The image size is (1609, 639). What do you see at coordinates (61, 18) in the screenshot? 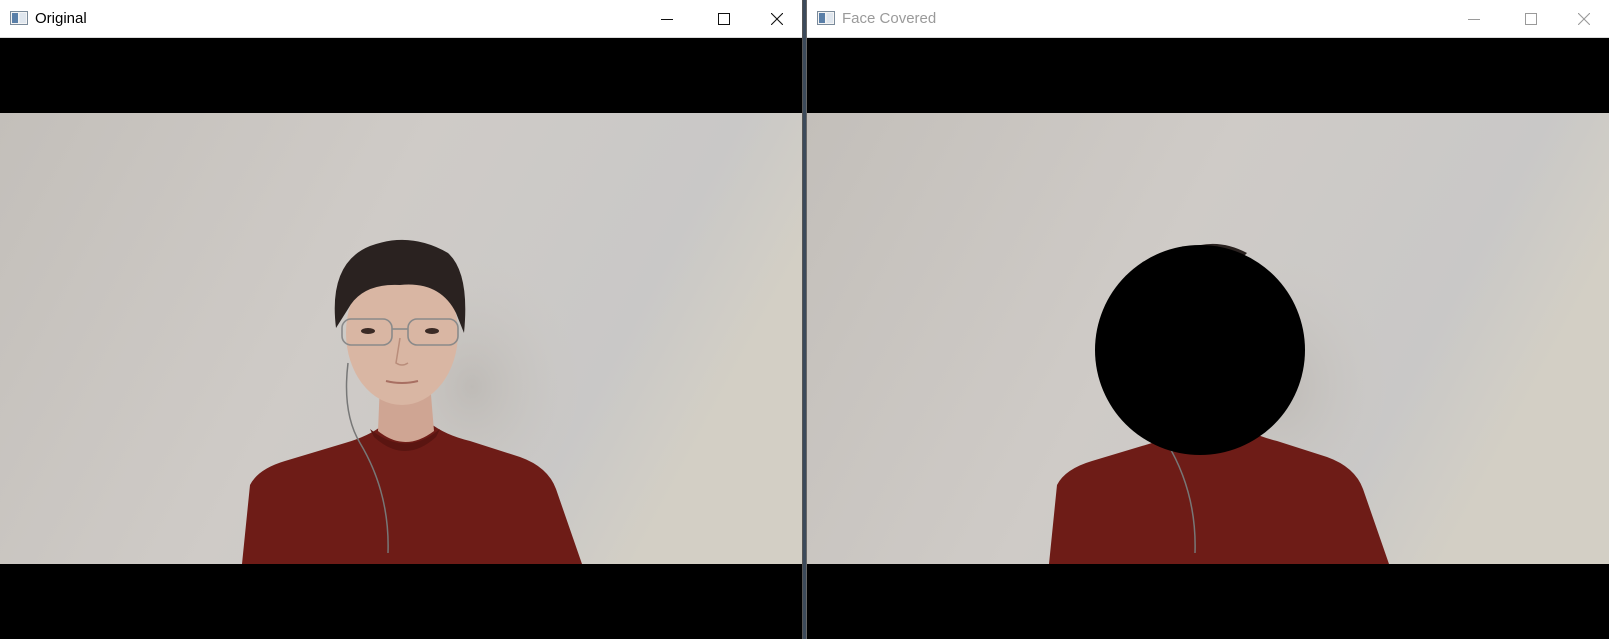
I see `window-title: Original` at bounding box center [61, 18].